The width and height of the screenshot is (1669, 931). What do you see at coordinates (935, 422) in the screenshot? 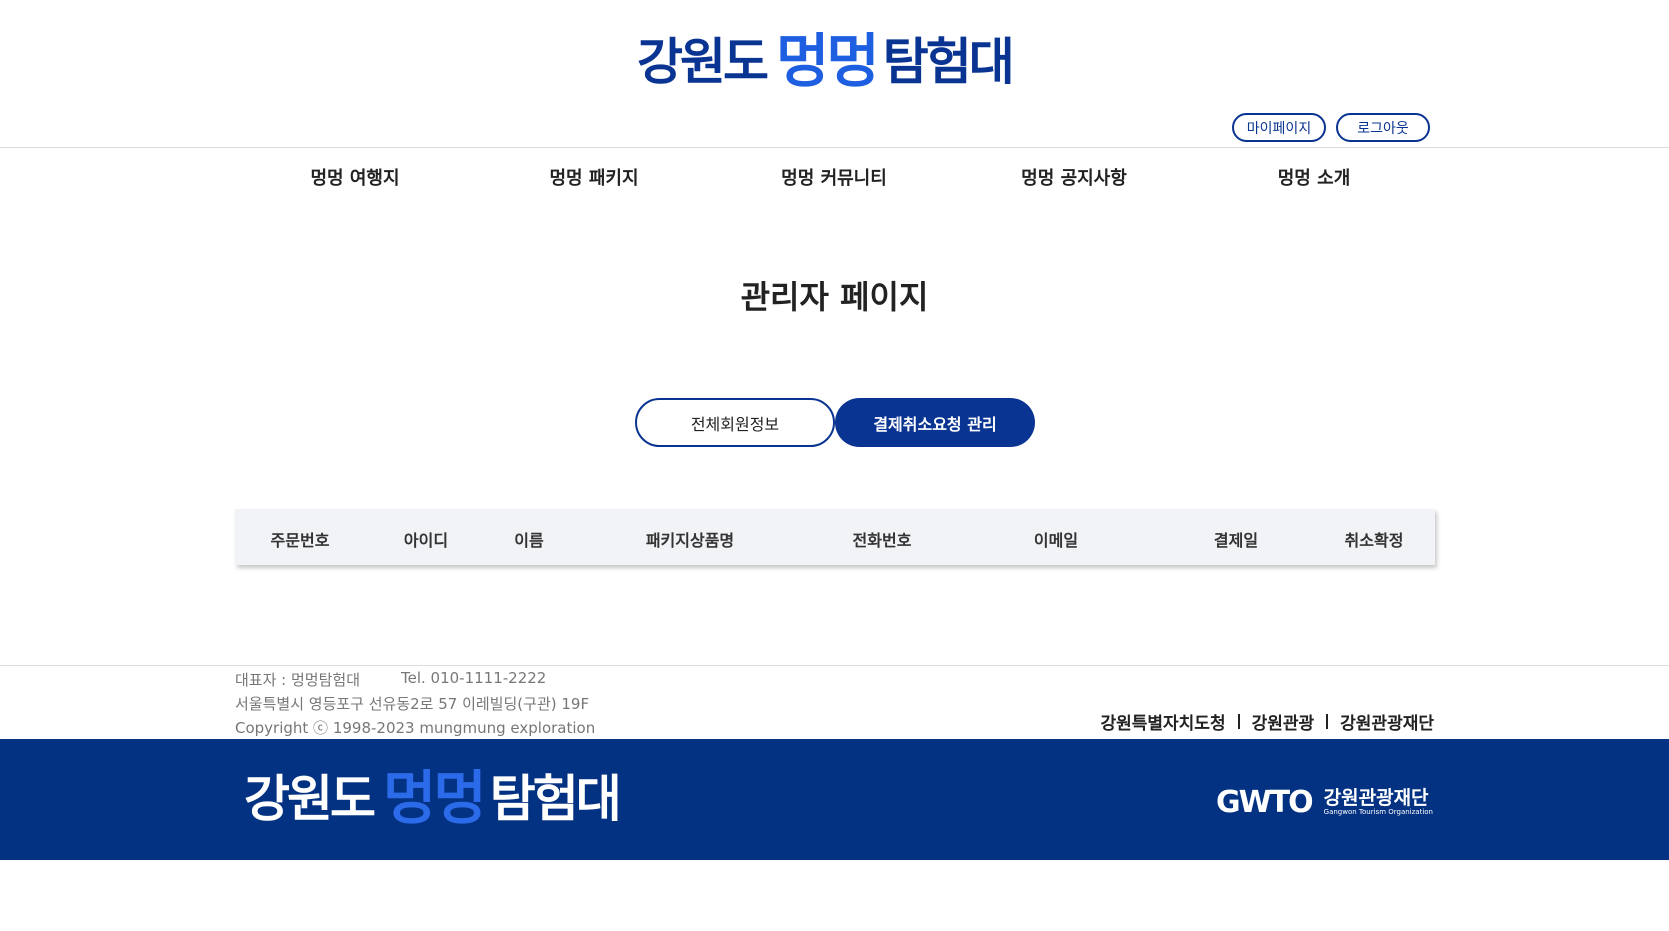
I see `tab-refund-requests: 결제취소요청 관리` at bounding box center [935, 422].